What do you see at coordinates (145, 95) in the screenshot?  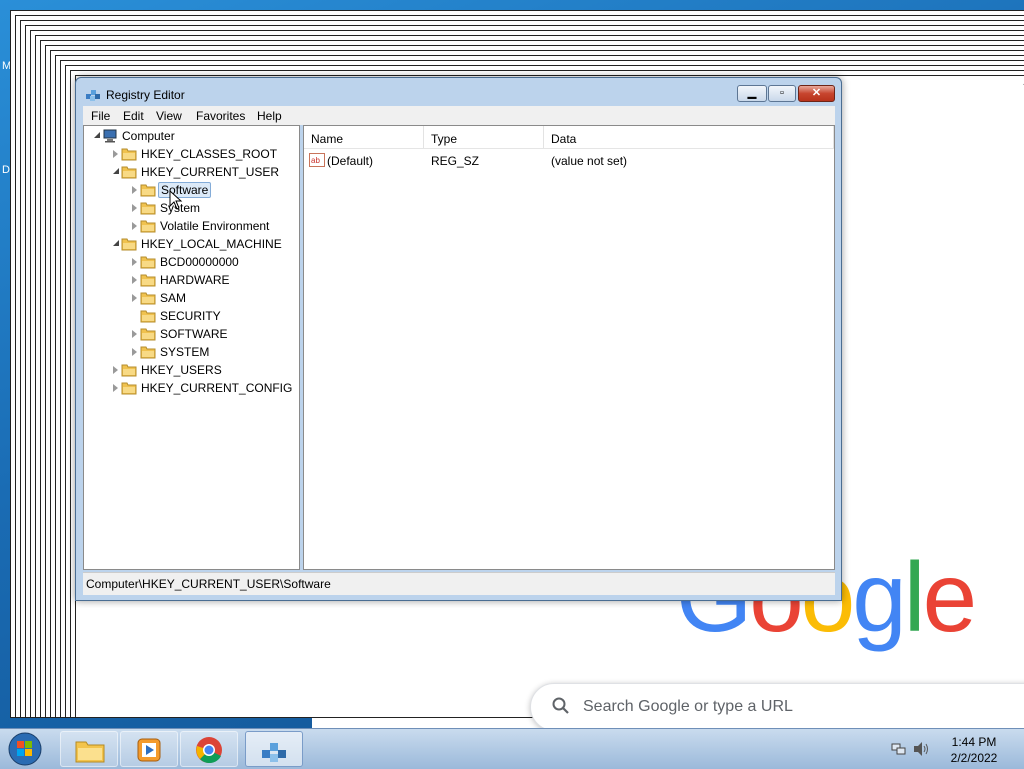 I see `window-title: Registry Editor` at bounding box center [145, 95].